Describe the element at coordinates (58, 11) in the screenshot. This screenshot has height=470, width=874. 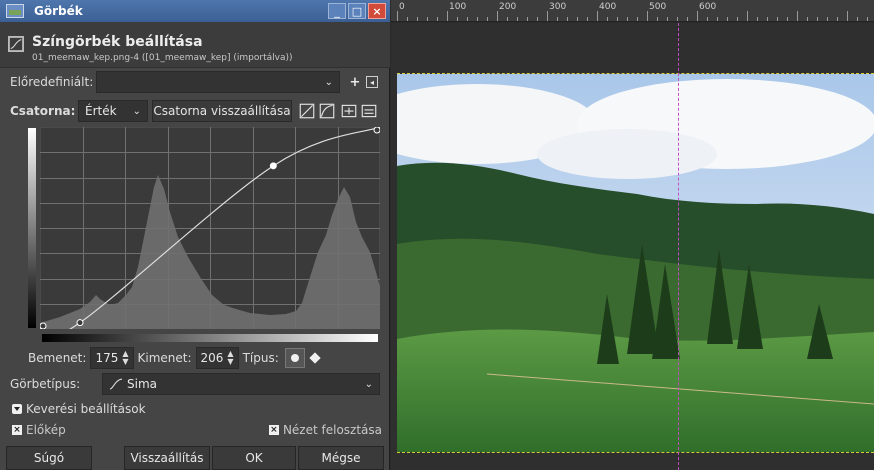
I see `window-title: Görbék` at that location.